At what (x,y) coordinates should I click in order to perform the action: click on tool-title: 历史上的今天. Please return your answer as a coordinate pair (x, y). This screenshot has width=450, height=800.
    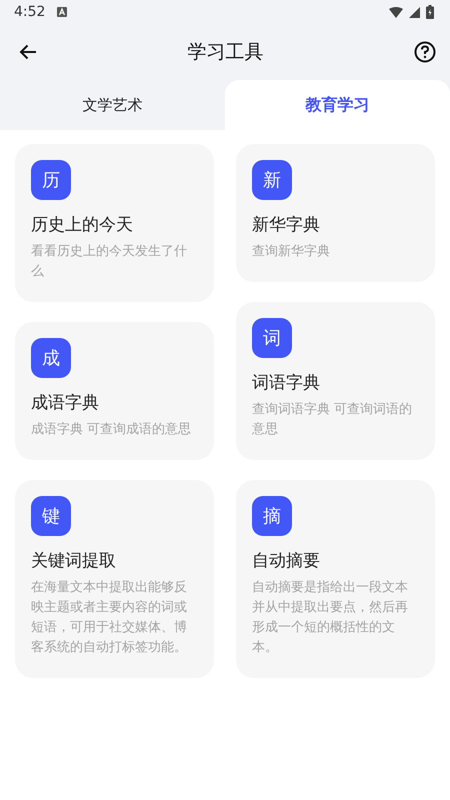
    Looking at the image, I should click on (82, 225).